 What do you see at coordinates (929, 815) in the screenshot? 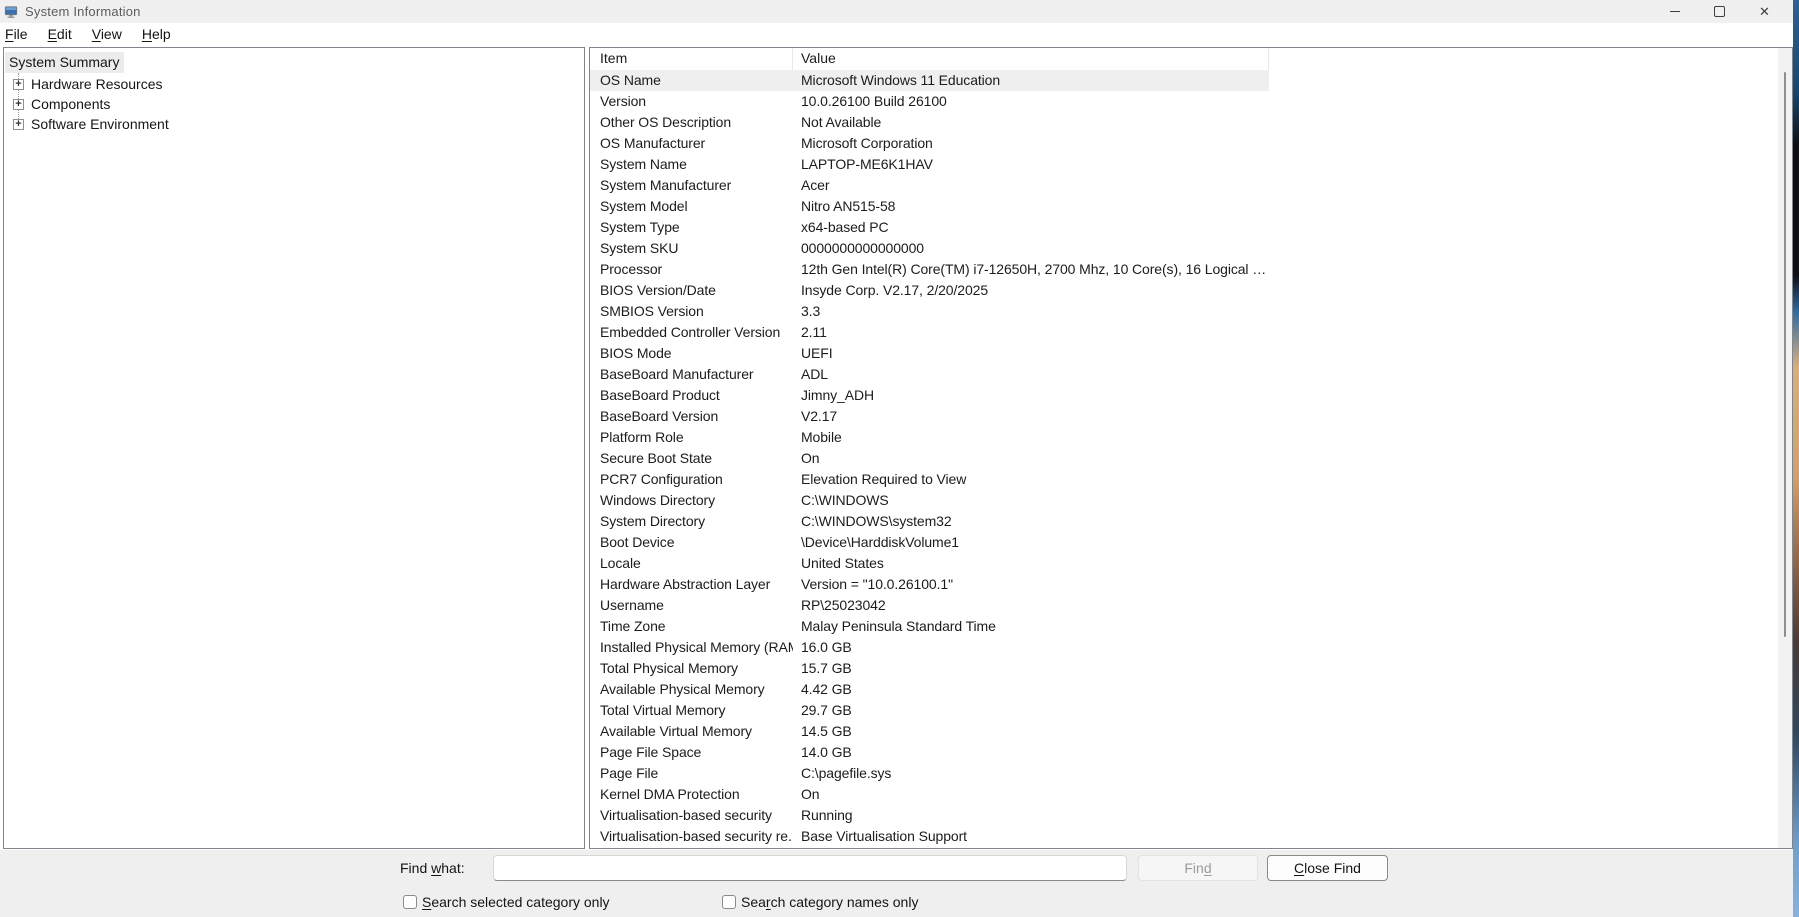
I see `table-row: Virtualisation-based security Running` at bounding box center [929, 815].